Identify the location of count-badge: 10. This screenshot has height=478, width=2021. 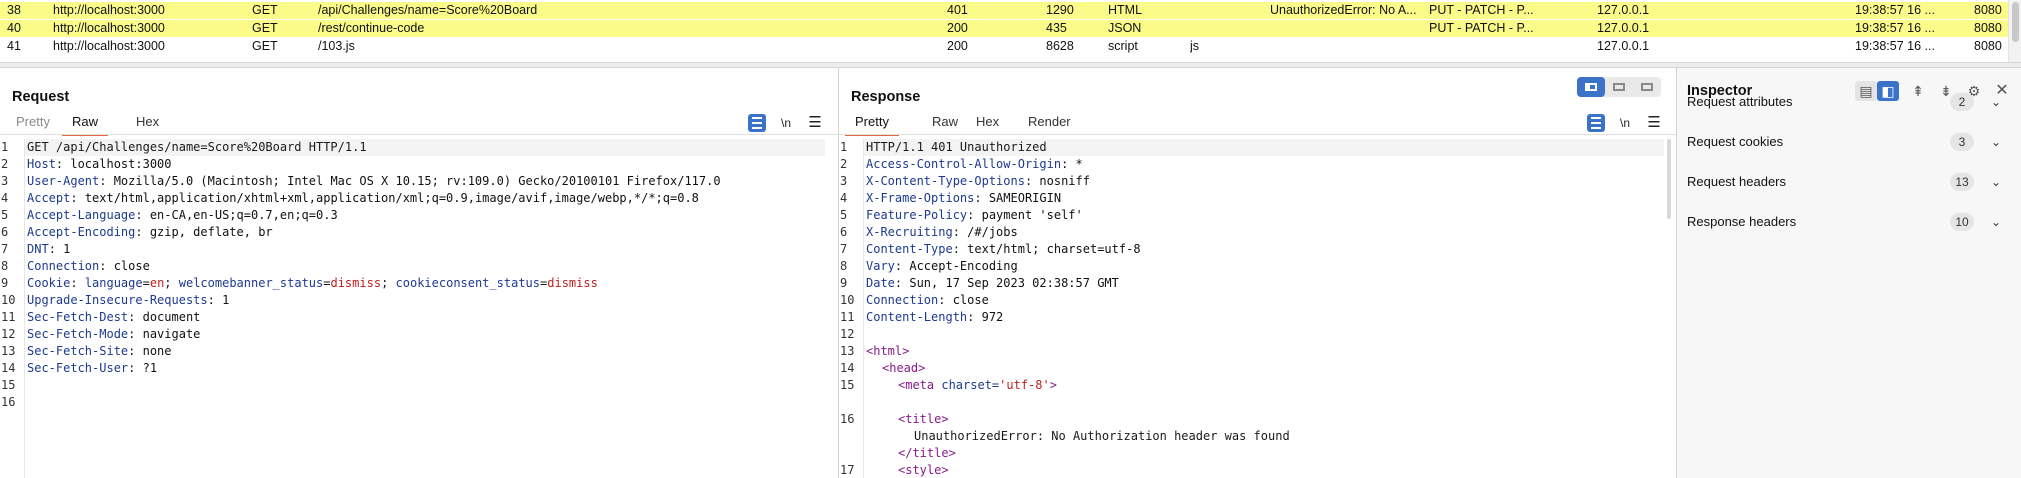
(1962, 222).